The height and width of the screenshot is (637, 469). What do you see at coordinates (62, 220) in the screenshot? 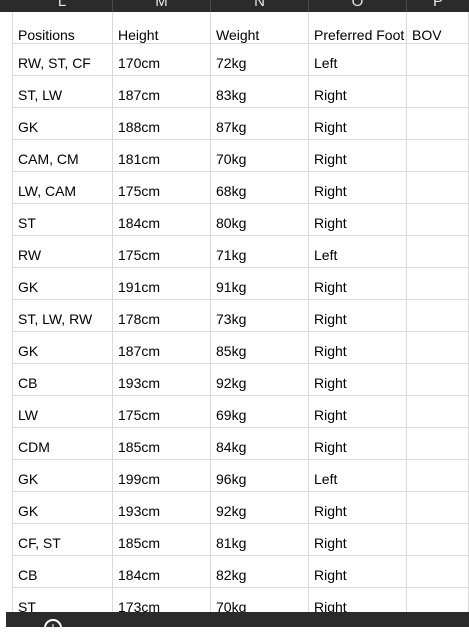
I see `cell-positions: ST` at bounding box center [62, 220].